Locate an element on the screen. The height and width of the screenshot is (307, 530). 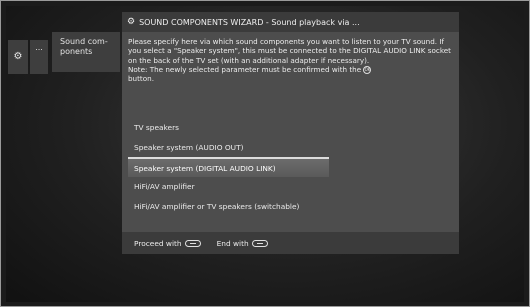
option-label: HiFi/AV amplifier is located at coordinates (164, 187).